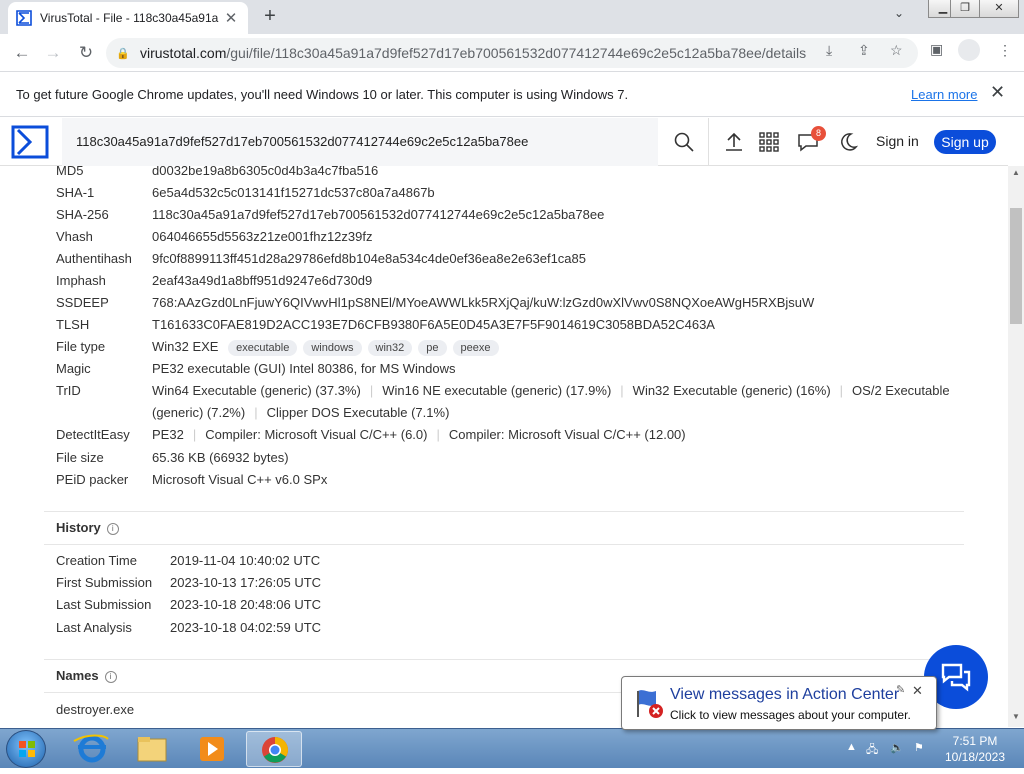  What do you see at coordinates (183, 53) in the screenshot?
I see `url-host: virustotal.com` at bounding box center [183, 53].